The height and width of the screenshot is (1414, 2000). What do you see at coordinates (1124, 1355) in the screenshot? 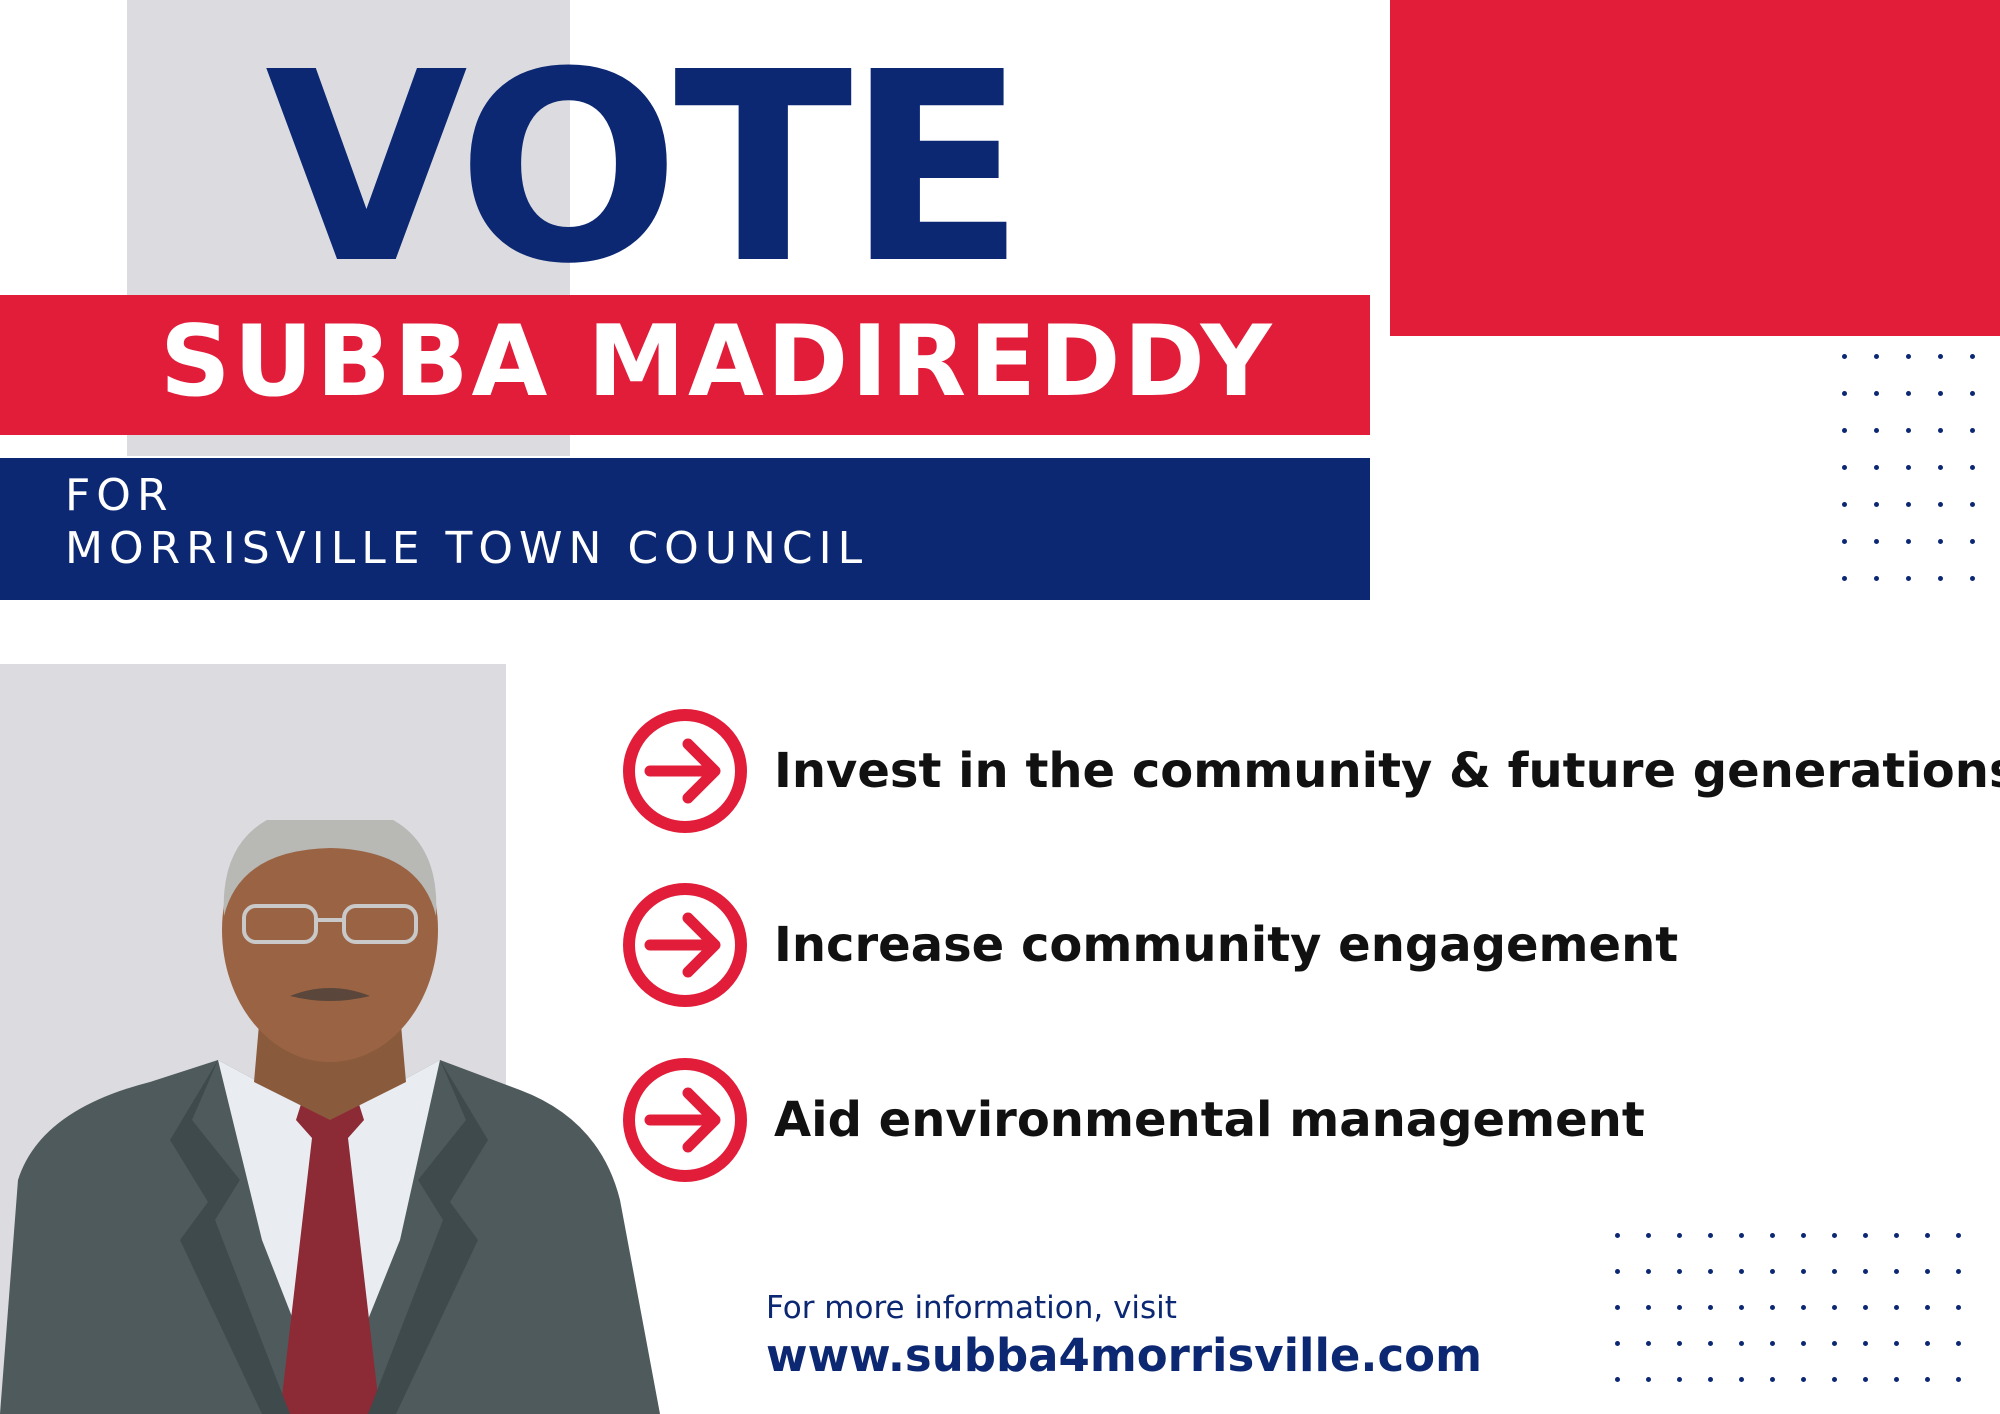
I see `website-link: www.subba4morrisville.com` at bounding box center [1124, 1355].